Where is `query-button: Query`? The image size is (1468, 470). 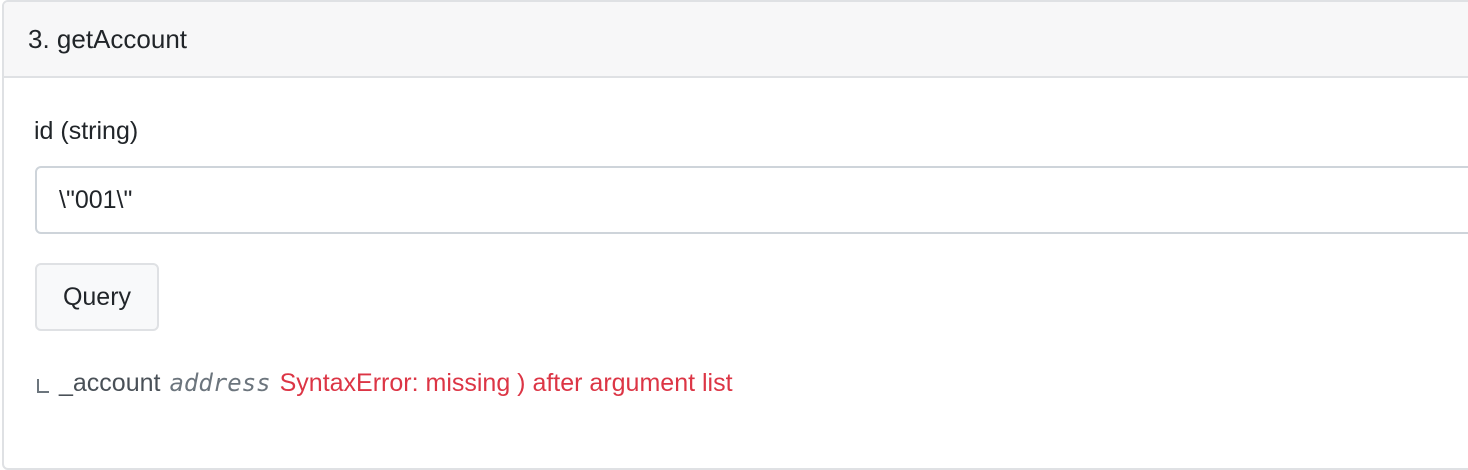
query-button: Query is located at coordinates (97, 297).